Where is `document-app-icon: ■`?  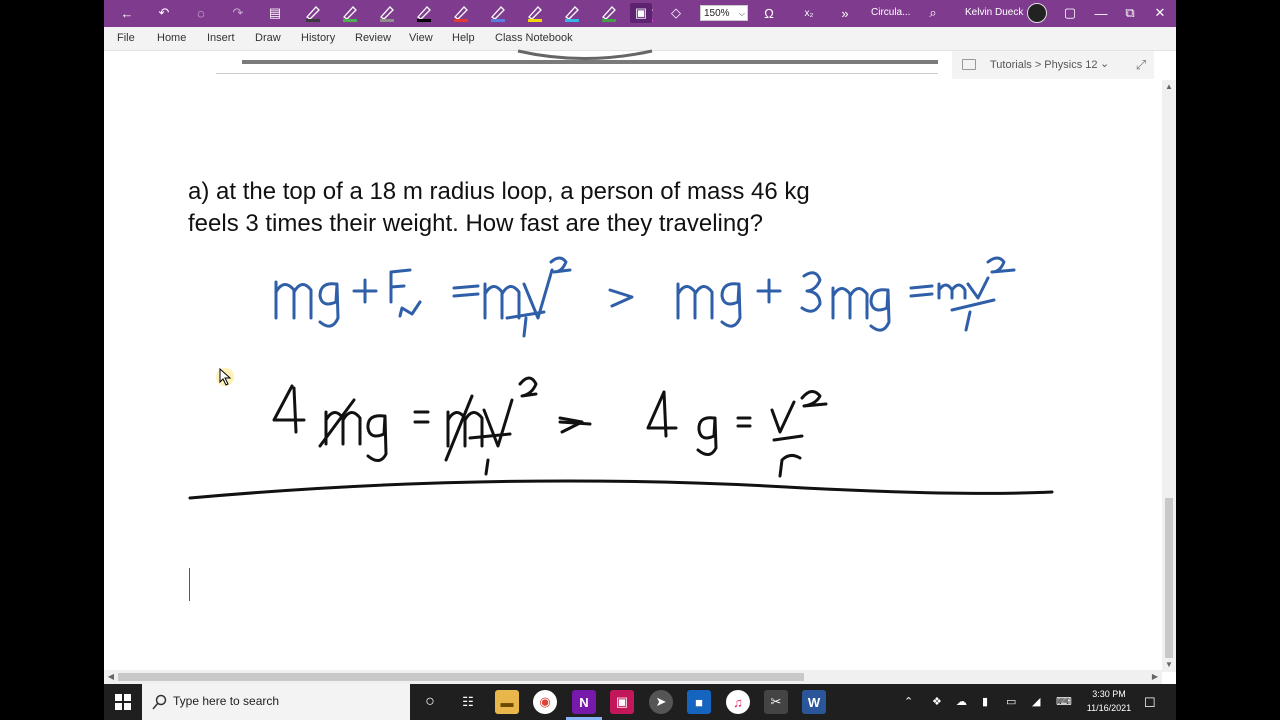
document-app-icon: ■ is located at coordinates (699, 702).